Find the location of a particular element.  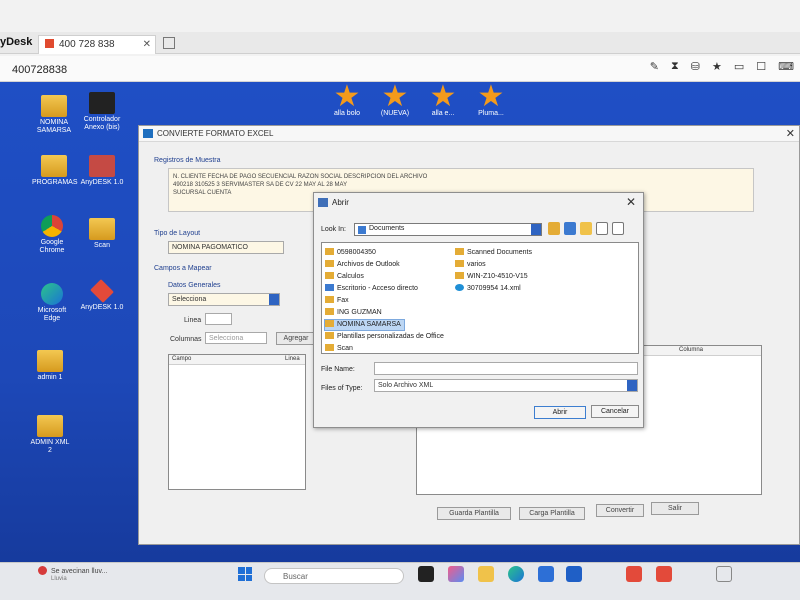

list-item: Scanned Documents is located at coordinates (493, 253).